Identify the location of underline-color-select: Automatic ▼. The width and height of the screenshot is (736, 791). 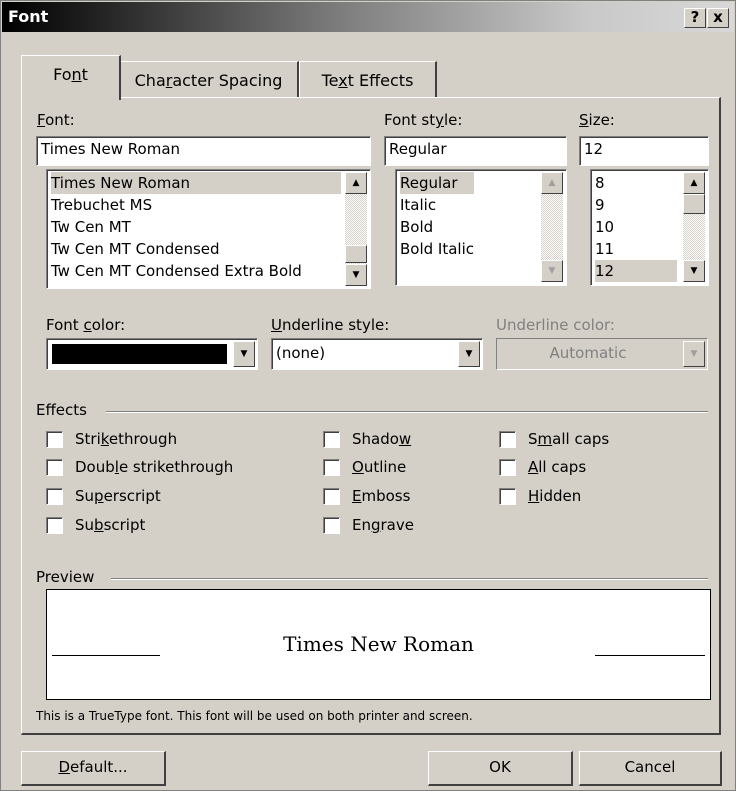
(602, 354).